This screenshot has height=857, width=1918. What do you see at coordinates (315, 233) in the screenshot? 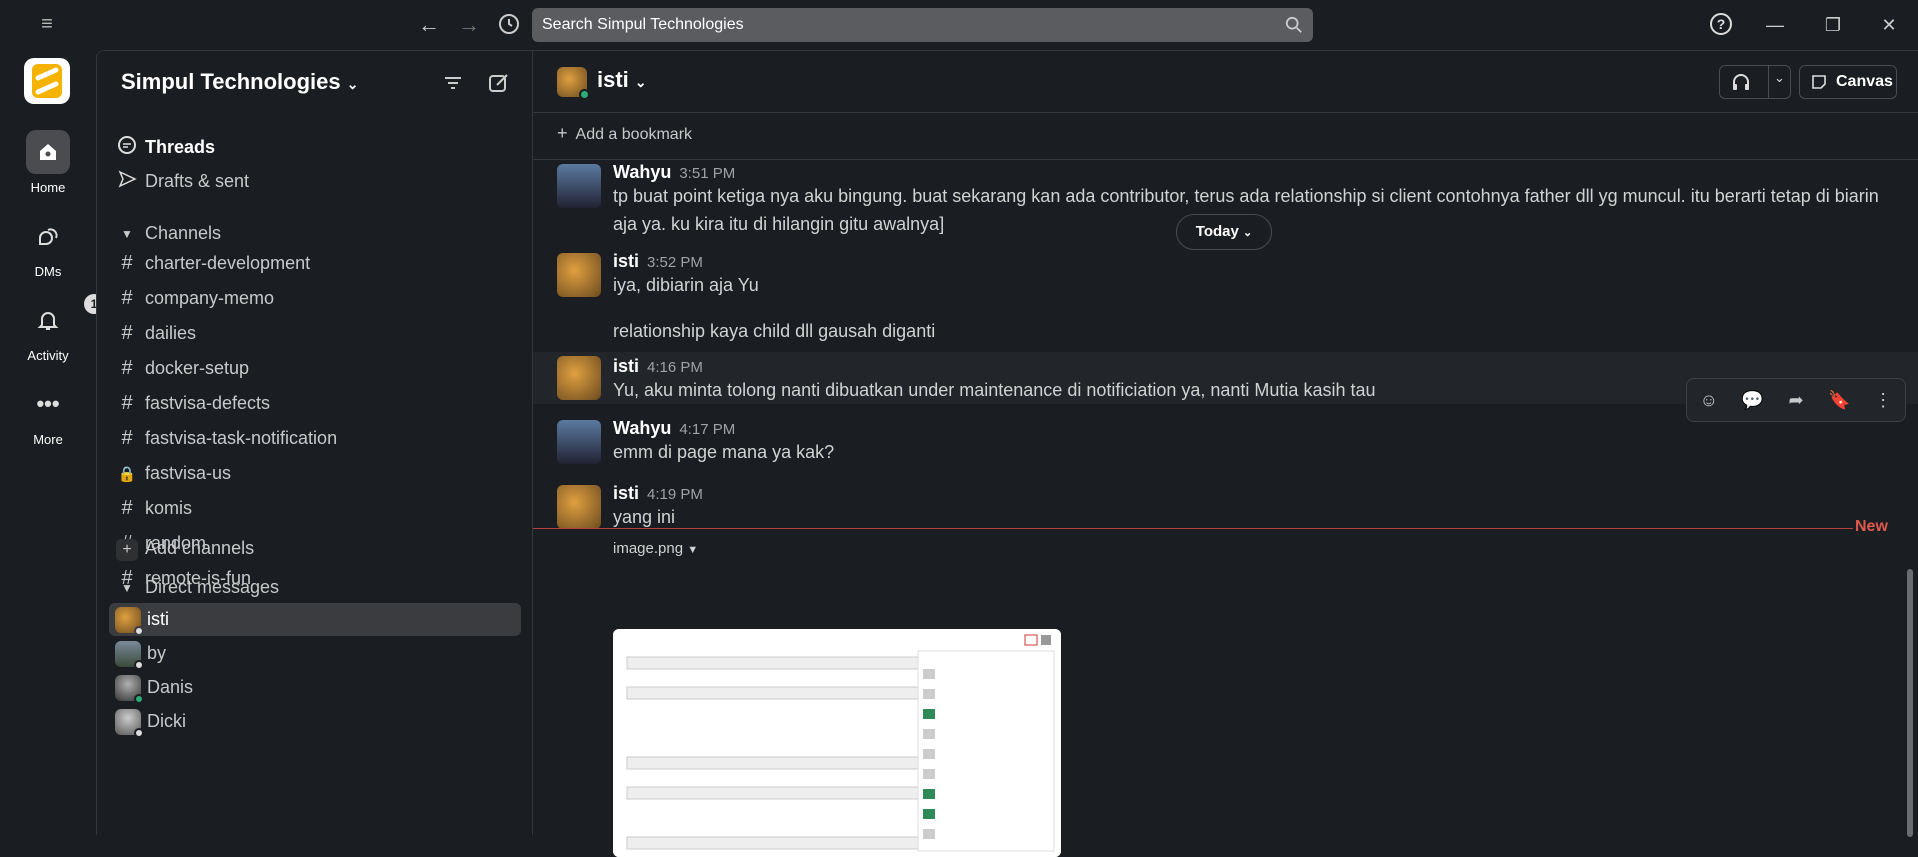
I see `channels-section-header: ▼ Channels` at bounding box center [315, 233].